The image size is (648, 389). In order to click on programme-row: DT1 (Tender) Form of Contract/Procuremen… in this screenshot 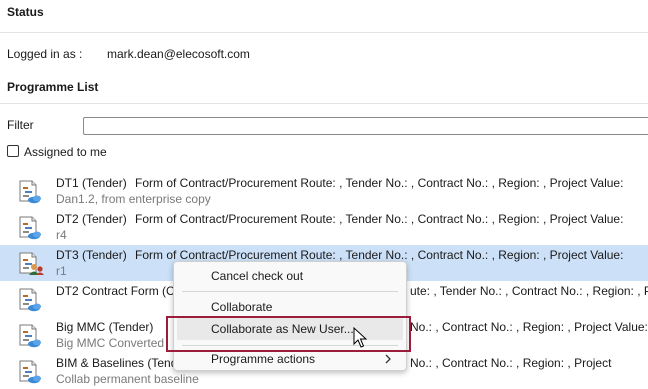, I will do `click(324, 191)`.